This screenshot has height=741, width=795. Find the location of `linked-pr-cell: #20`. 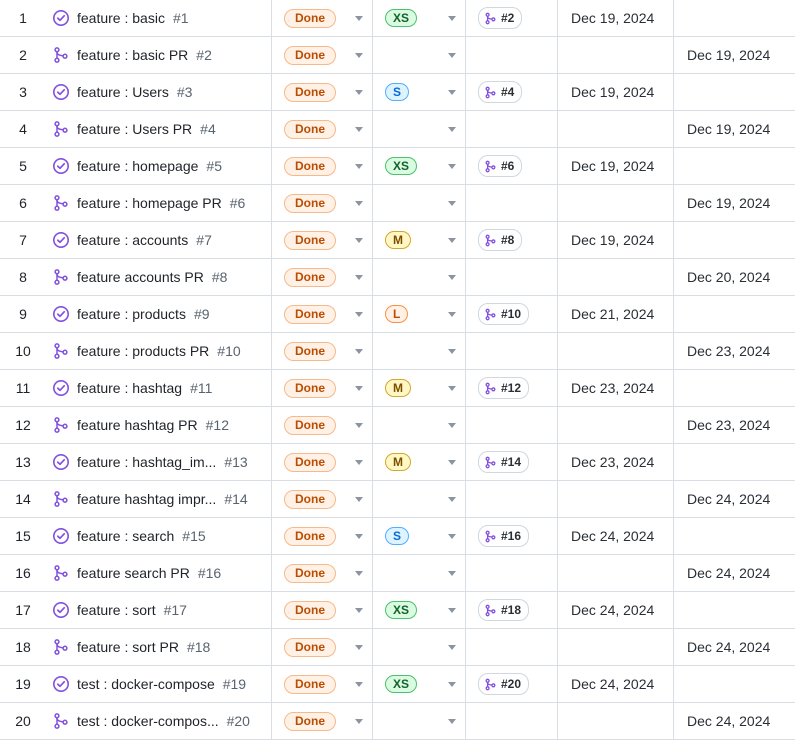

linked-pr-cell: #20 is located at coordinates (512, 684).